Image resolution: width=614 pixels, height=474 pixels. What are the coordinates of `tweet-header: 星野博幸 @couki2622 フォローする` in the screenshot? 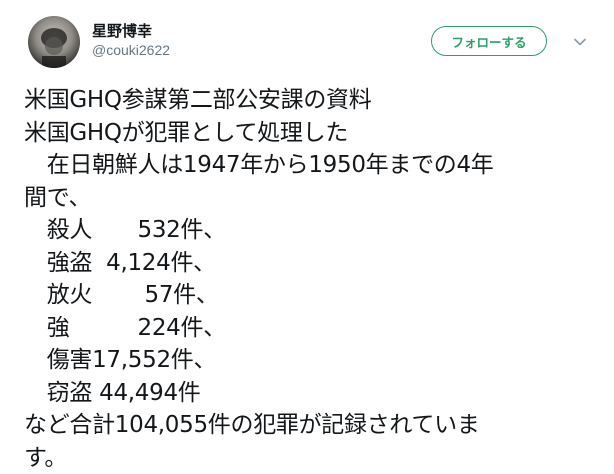 It's located at (313, 42).